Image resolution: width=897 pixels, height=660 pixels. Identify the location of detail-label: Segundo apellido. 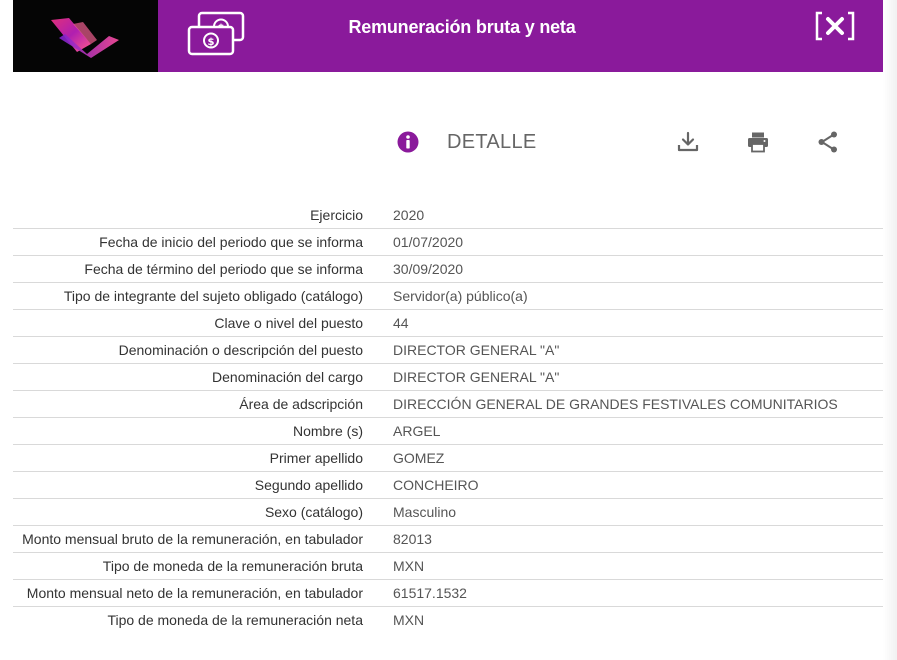
(308, 485).